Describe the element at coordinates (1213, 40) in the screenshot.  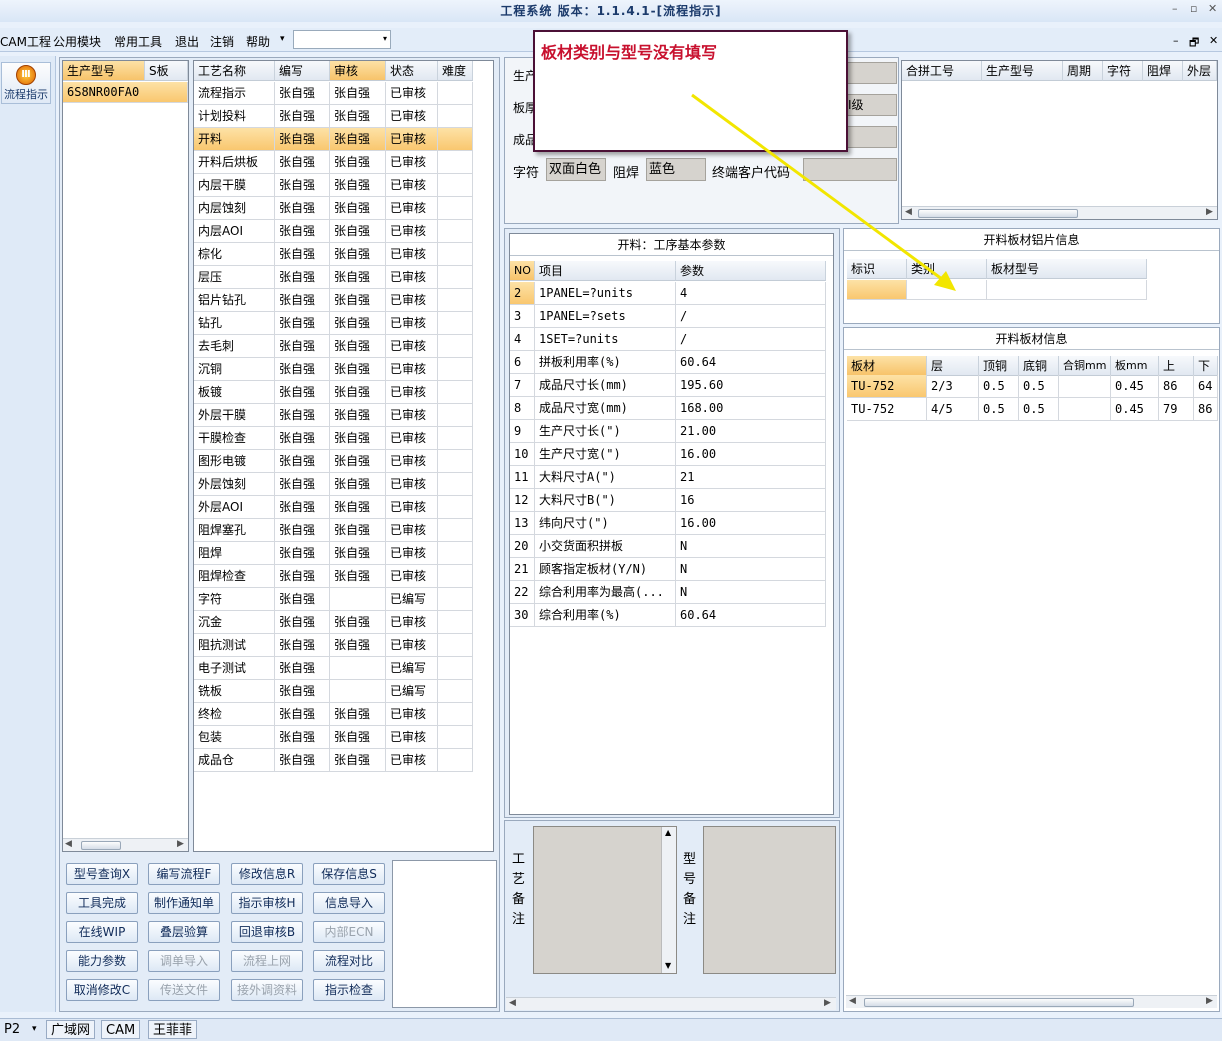
I see `mdi-close-icon: ✕` at that location.